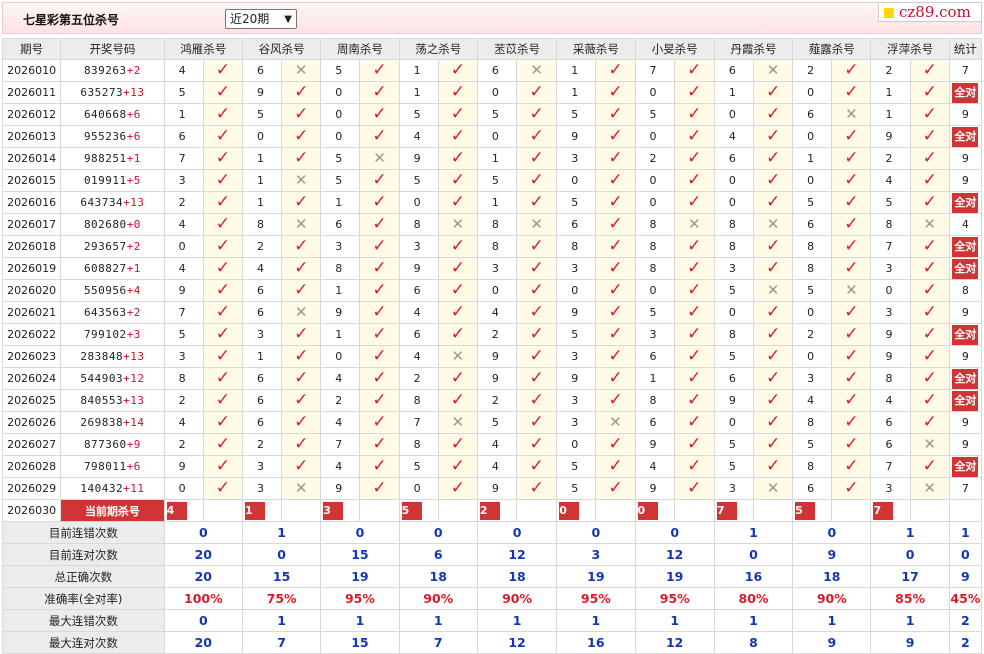 The height and width of the screenshot is (654, 984). Describe the element at coordinates (517, 576) in the screenshot. I see `summary-value: 18` at that location.